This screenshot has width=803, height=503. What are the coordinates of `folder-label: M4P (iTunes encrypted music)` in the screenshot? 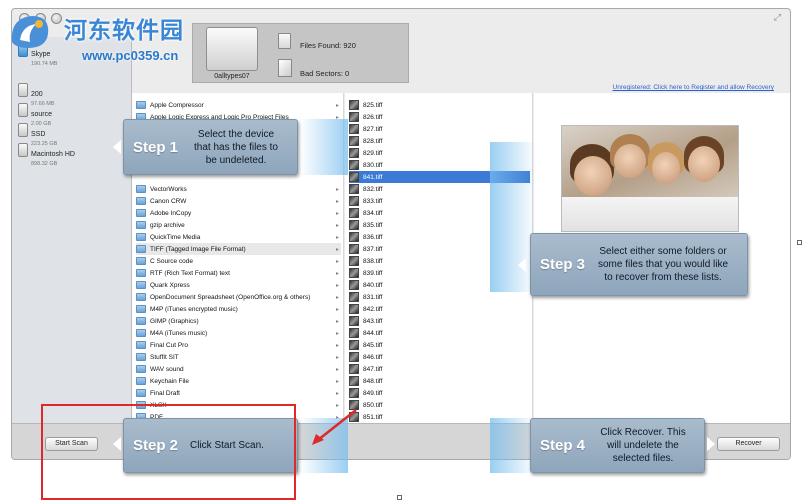 It's located at (194, 309).